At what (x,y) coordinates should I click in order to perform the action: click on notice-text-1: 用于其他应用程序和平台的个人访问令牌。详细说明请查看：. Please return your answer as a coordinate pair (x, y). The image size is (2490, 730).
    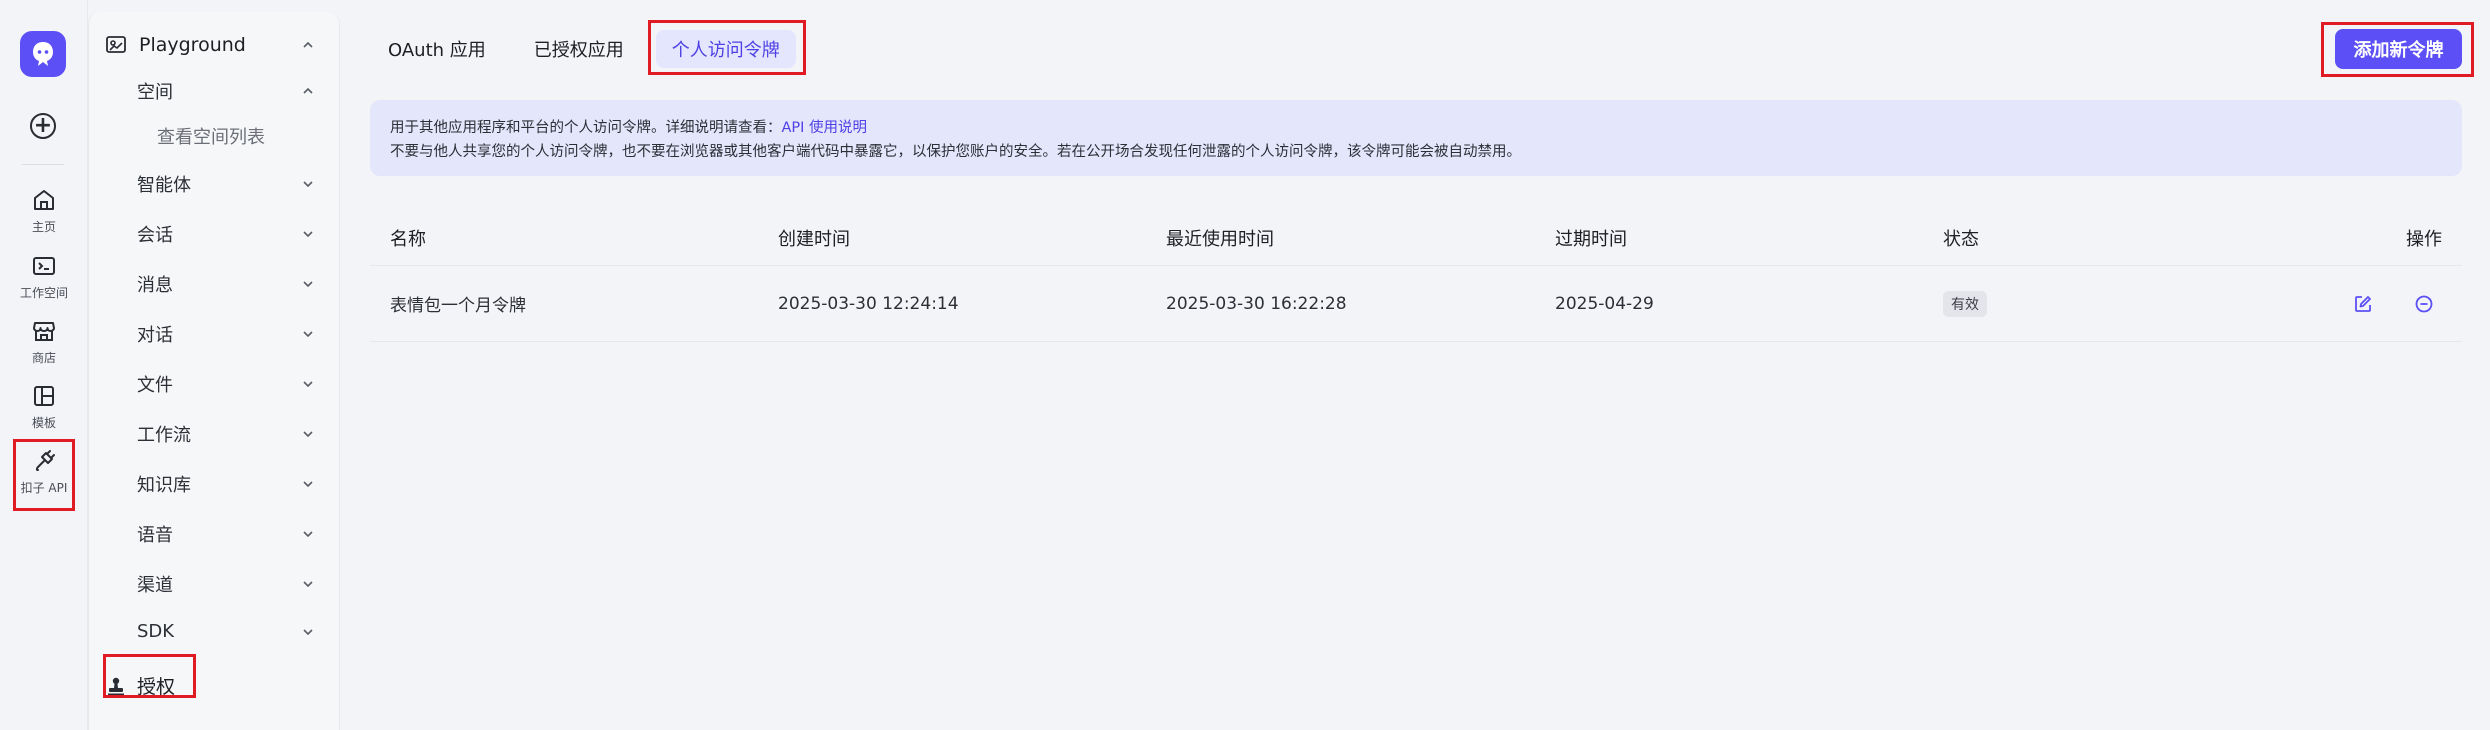
    Looking at the image, I should click on (586, 128).